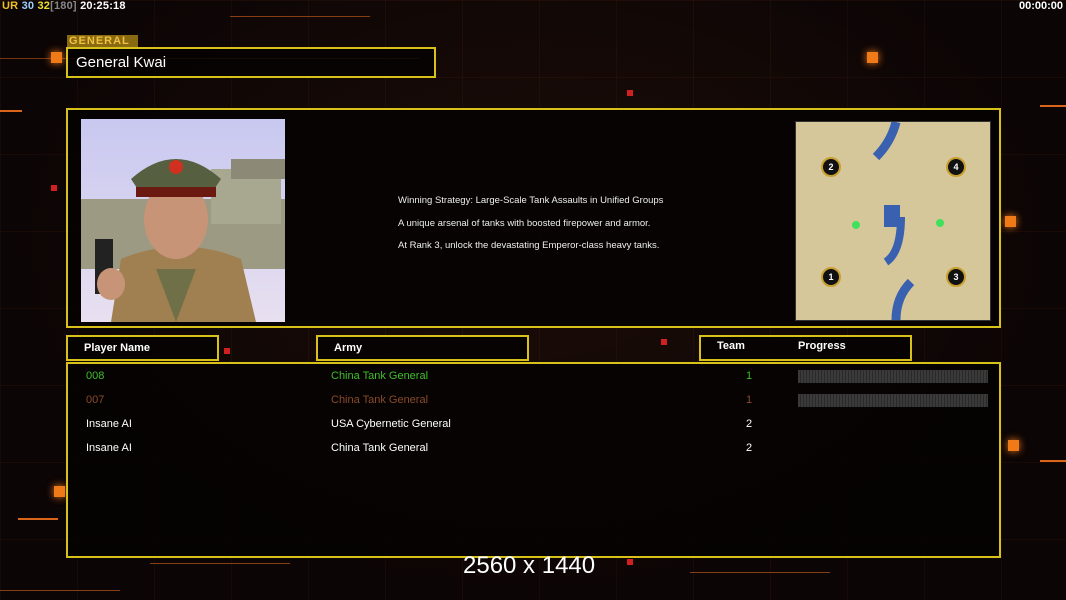  Describe the element at coordinates (822, 346) in the screenshot. I see `header-progress: Progress` at that location.